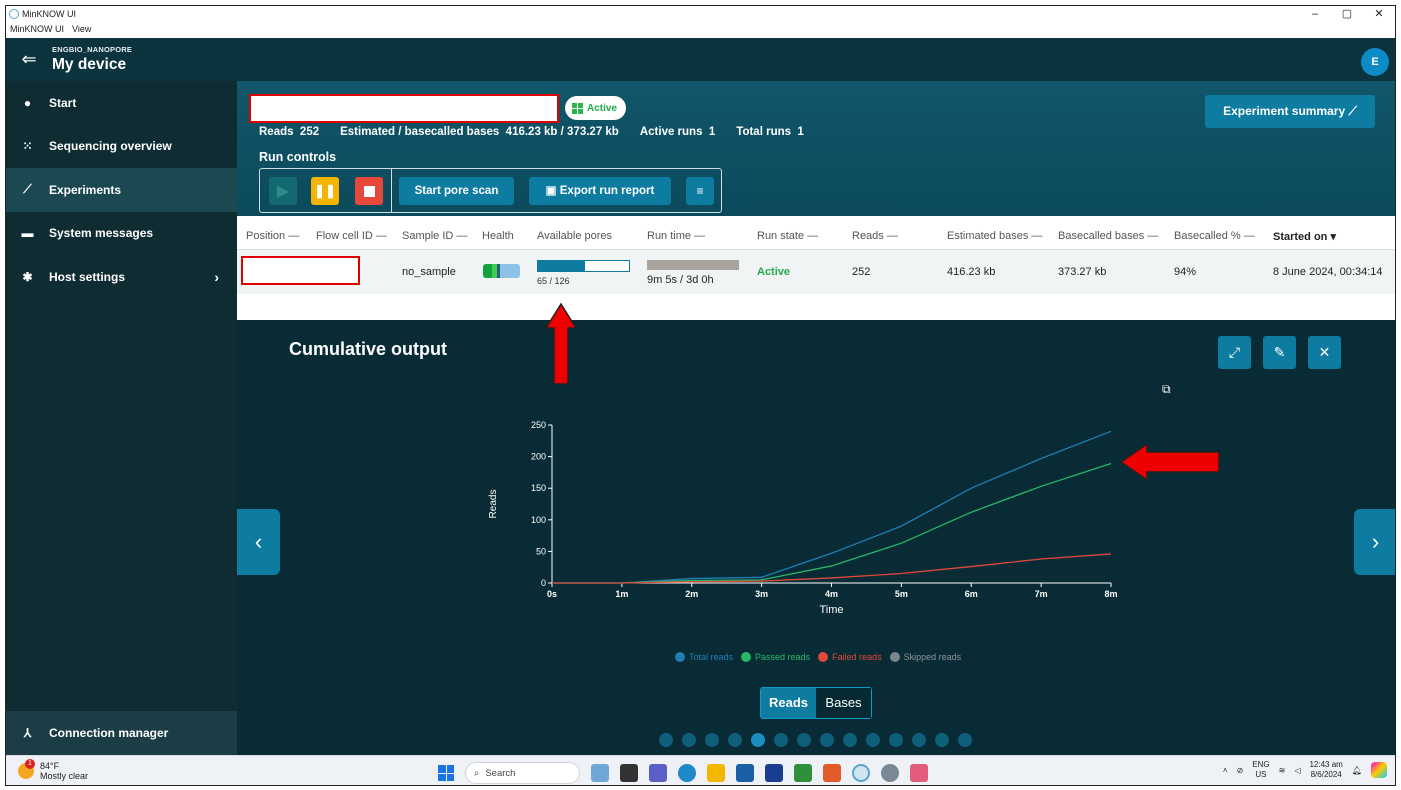 This screenshot has width=1401, height=790. What do you see at coordinates (89, 64) in the screenshot?
I see `device-name: My device` at bounding box center [89, 64].